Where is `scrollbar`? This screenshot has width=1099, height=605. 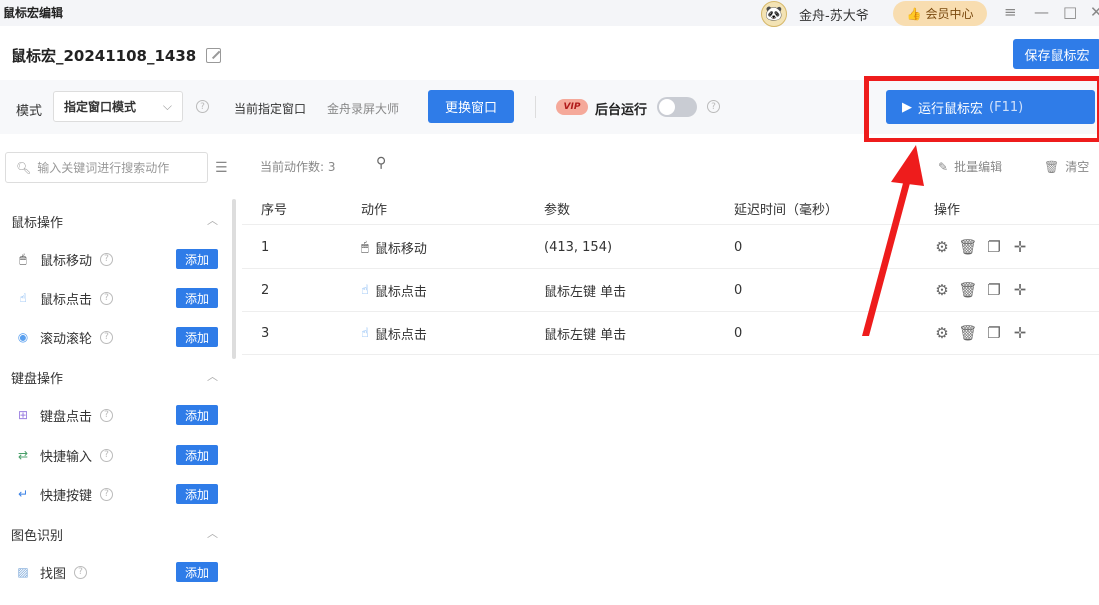 scrollbar is located at coordinates (234, 279).